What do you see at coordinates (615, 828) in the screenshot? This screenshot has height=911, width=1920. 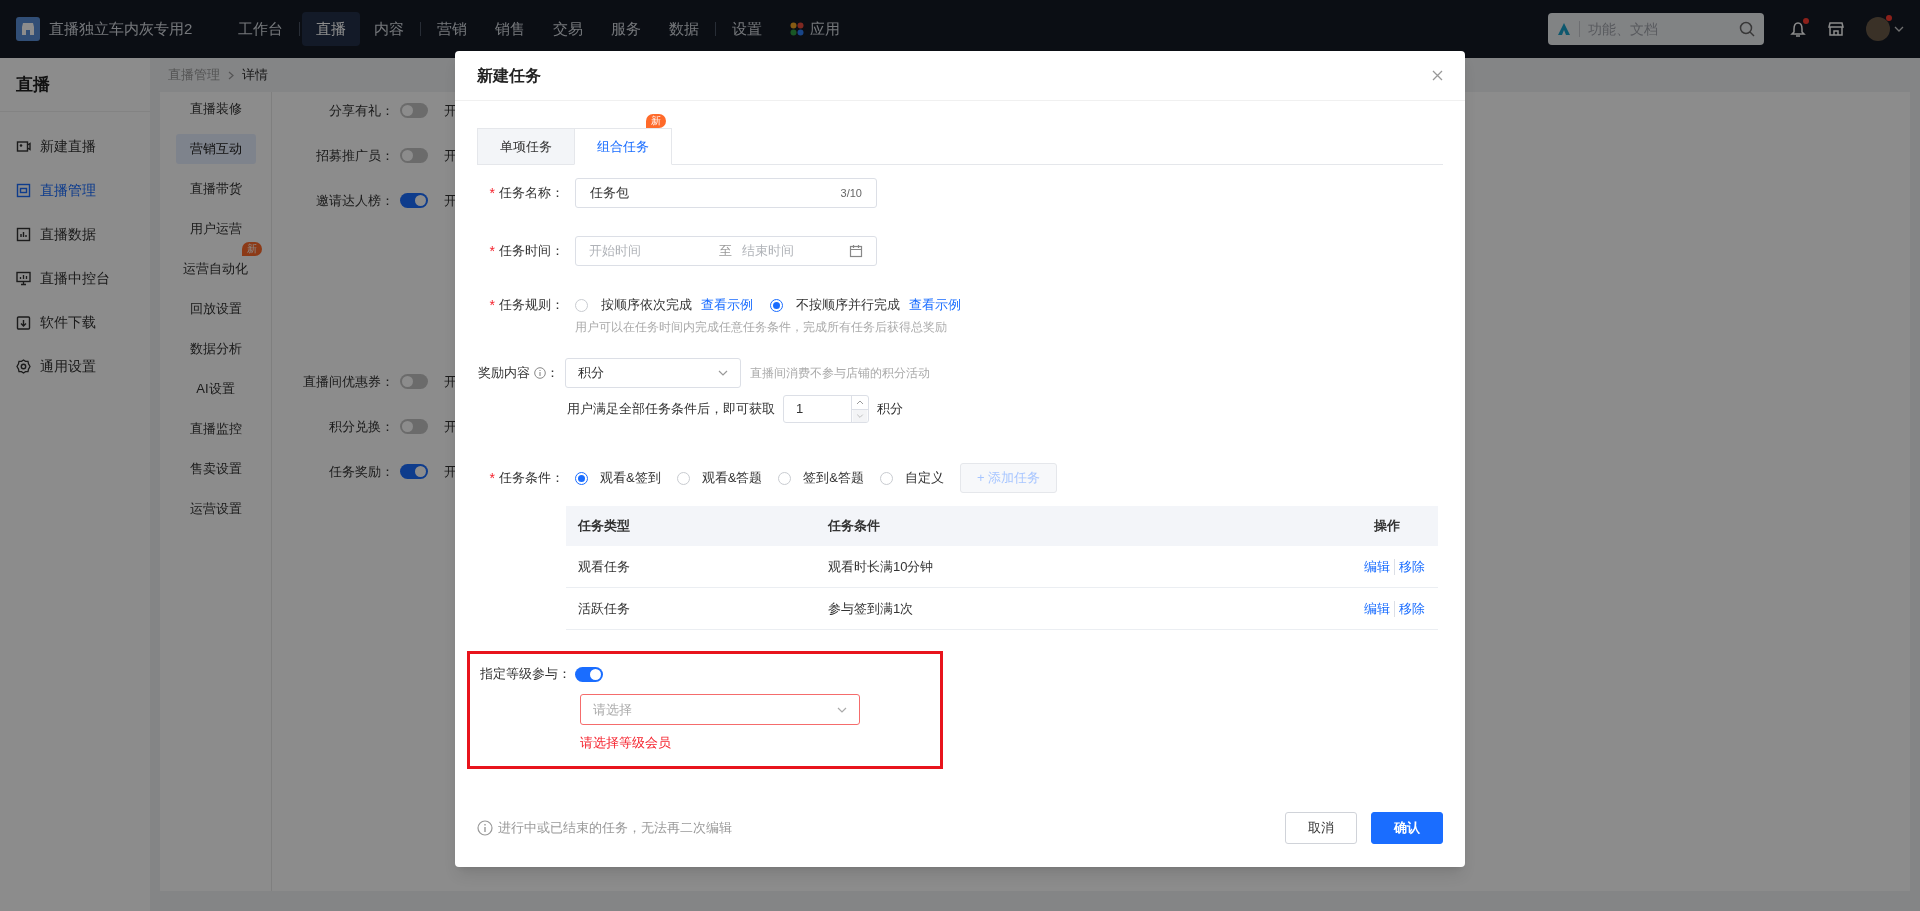 I see `footer-note: 进行中或已结束的任务，无法再二次编辑` at bounding box center [615, 828].